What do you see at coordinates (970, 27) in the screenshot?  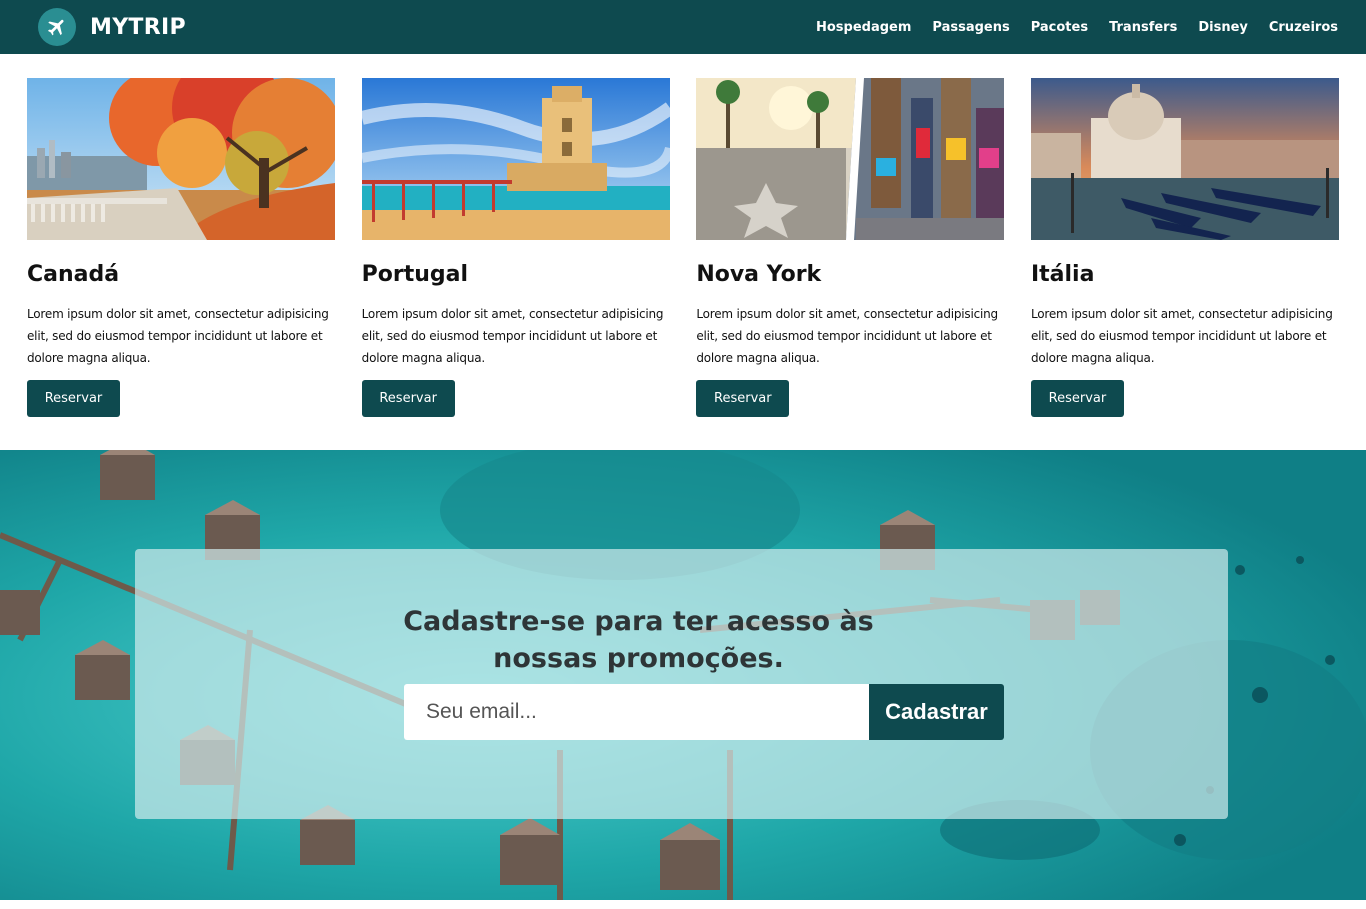 I see `nav-link-passagens: Passagens` at bounding box center [970, 27].